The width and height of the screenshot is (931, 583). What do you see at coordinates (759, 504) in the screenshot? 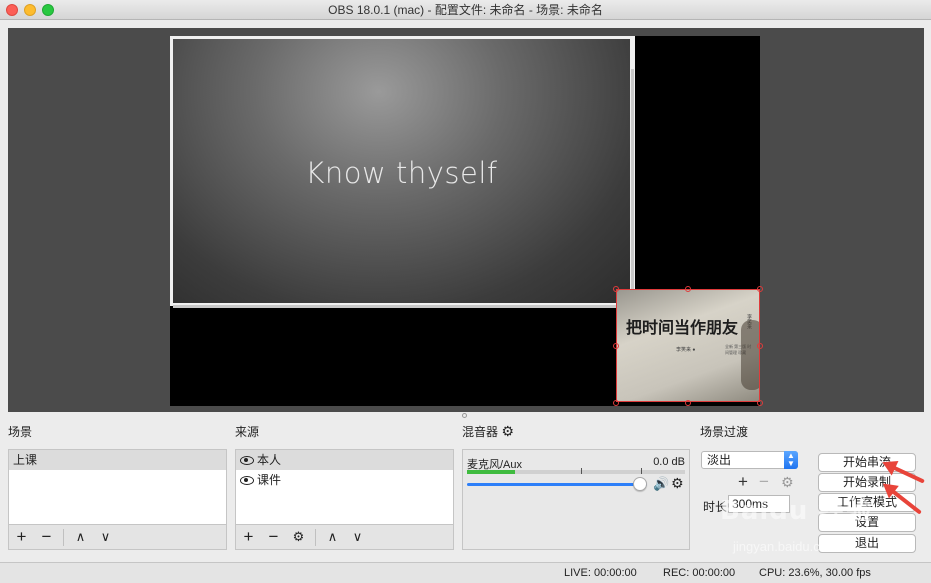
I see `duration-field: 300ms` at bounding box center [759, 504].